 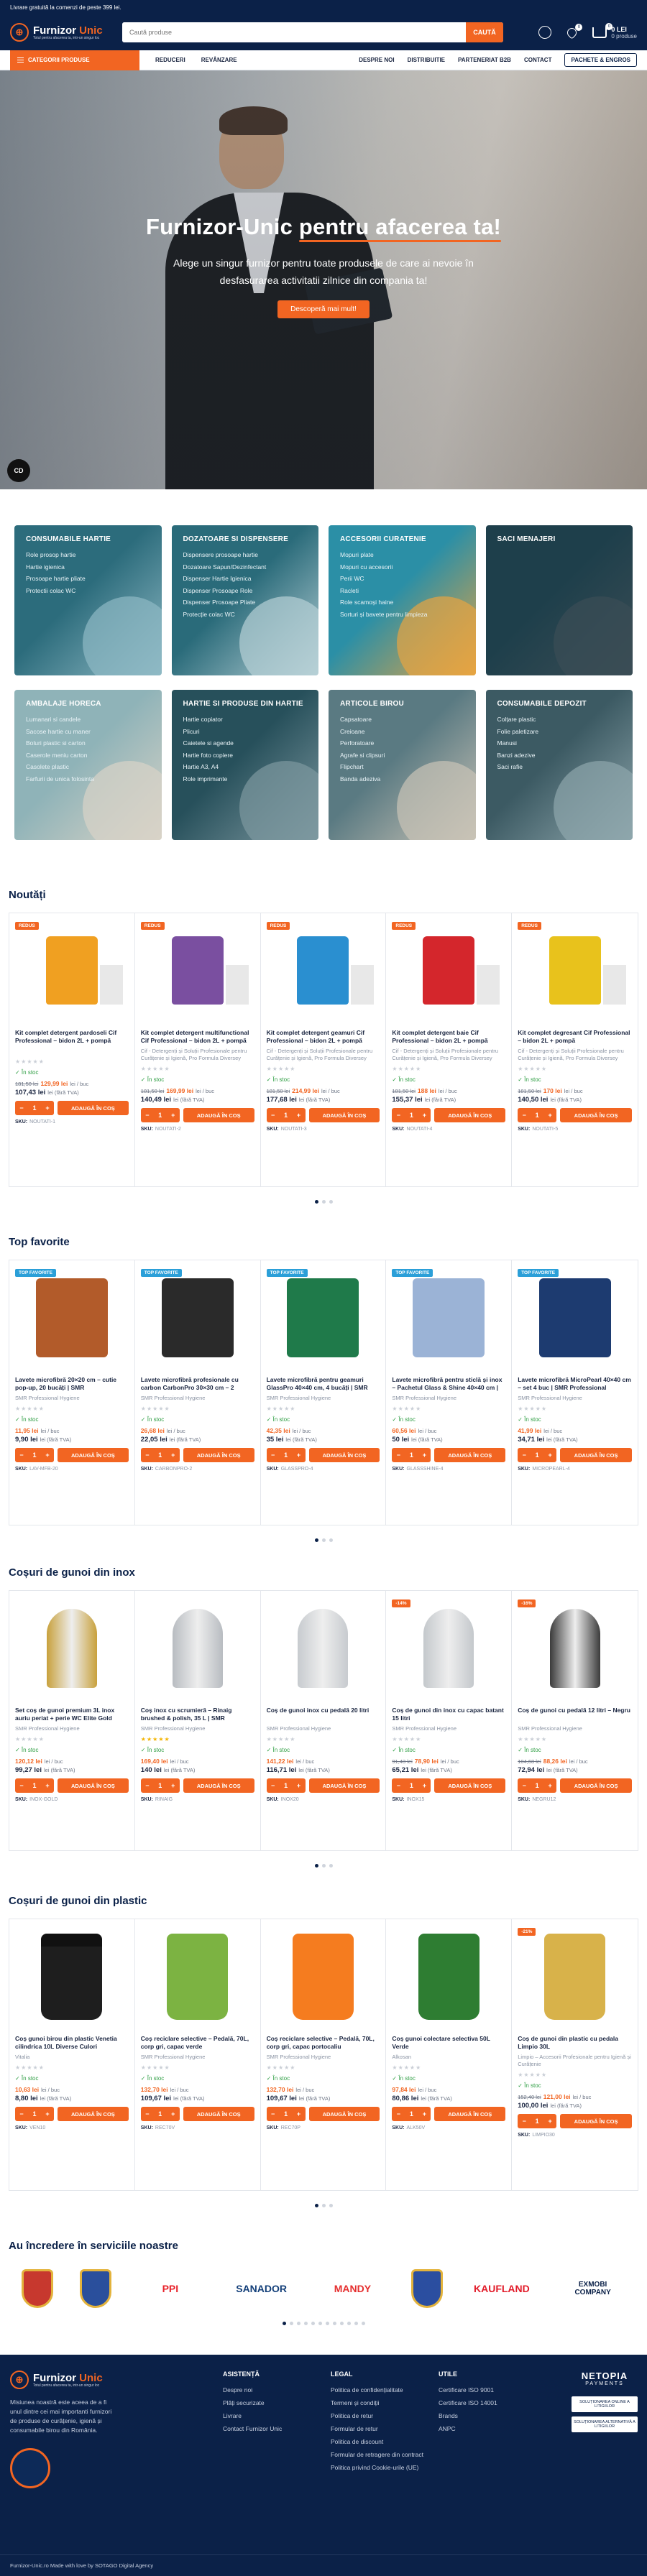 What do you see at coordinates (402, 732) in the screenshot?
I see `category-link: Creioane` at bounding box center [402, 732].